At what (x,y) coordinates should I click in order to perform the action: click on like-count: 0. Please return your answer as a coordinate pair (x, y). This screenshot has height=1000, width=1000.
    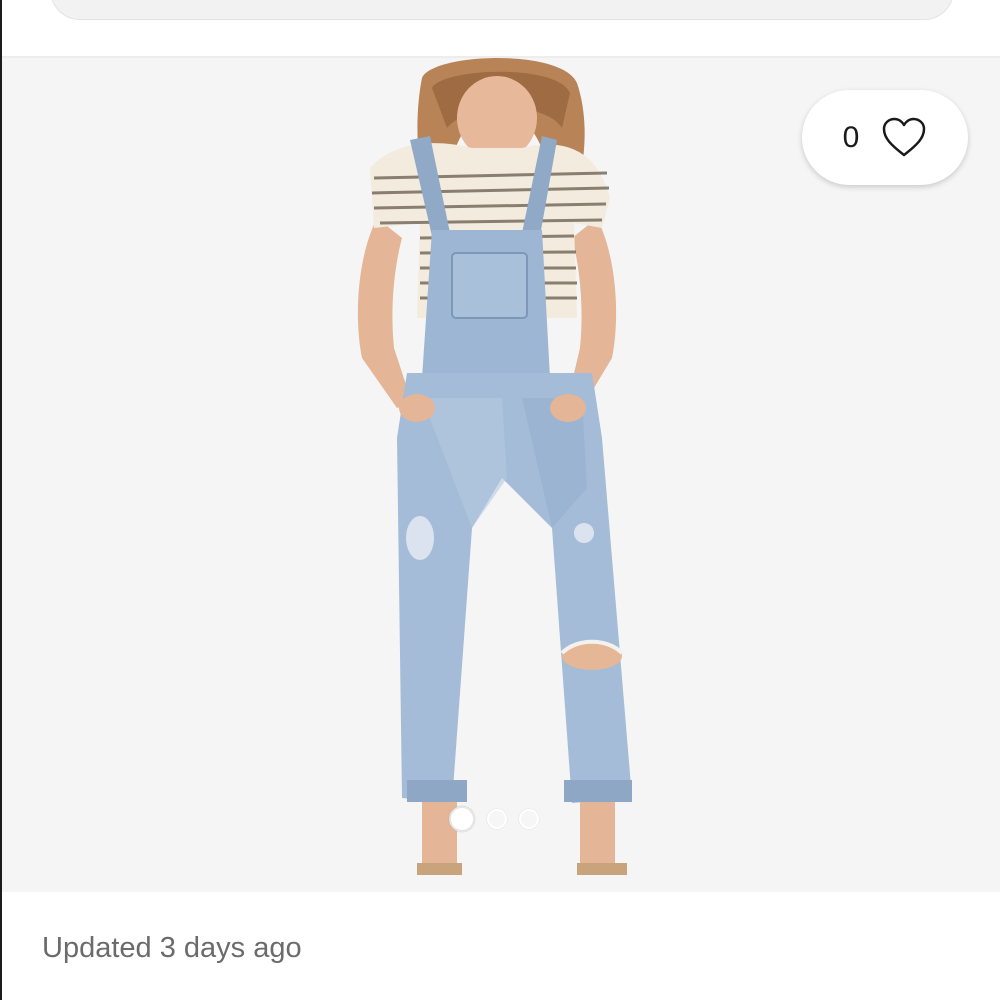
    Looking at the image, I should click on (851, 137).